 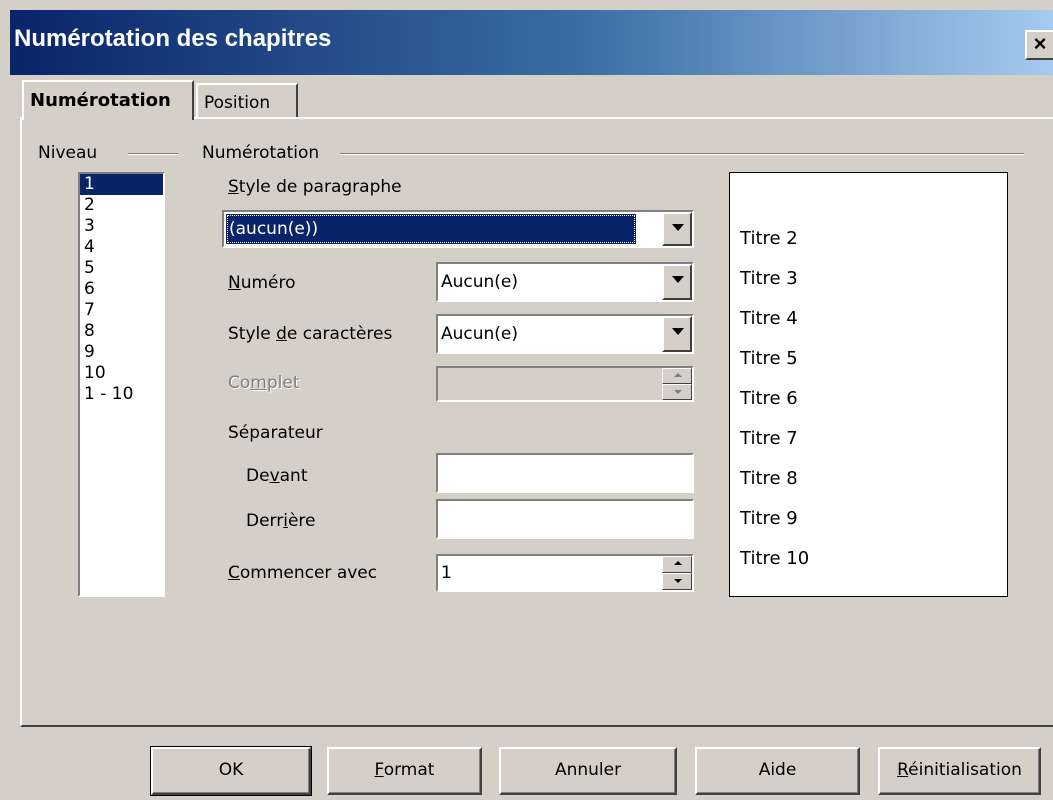 What do you see at coordinates (315, 187) in the screenshot?
I see `paragraph-style-label: Style de paragraphe` at bounding box center [315, 187].